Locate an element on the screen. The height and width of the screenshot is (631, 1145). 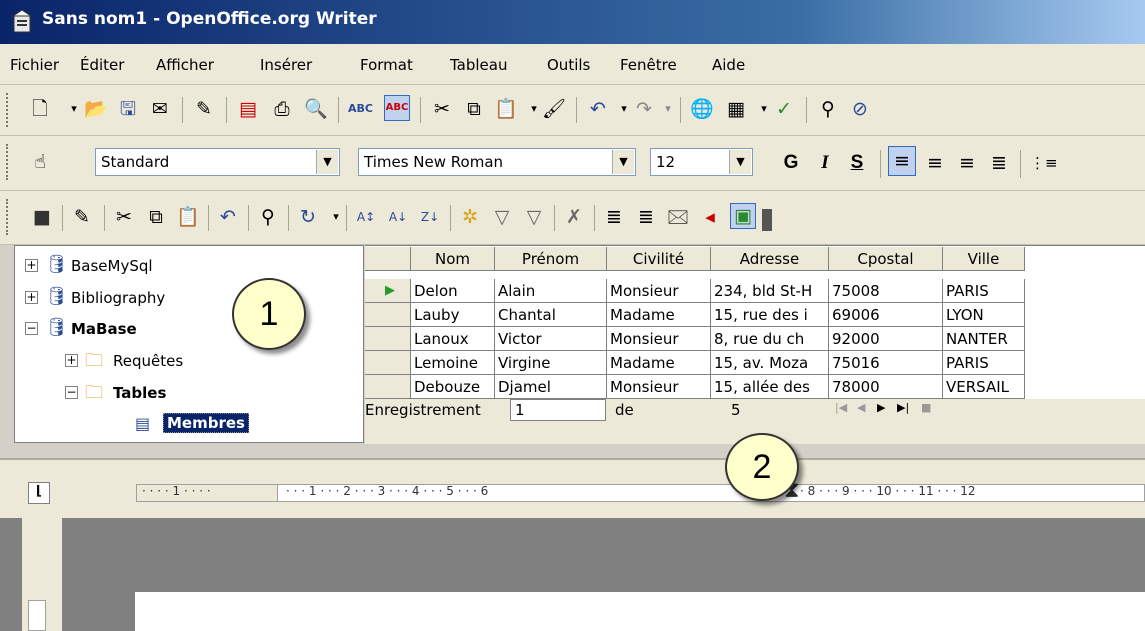
explorer-on-off-icon: ▣ is located at coordinates (743, 216).